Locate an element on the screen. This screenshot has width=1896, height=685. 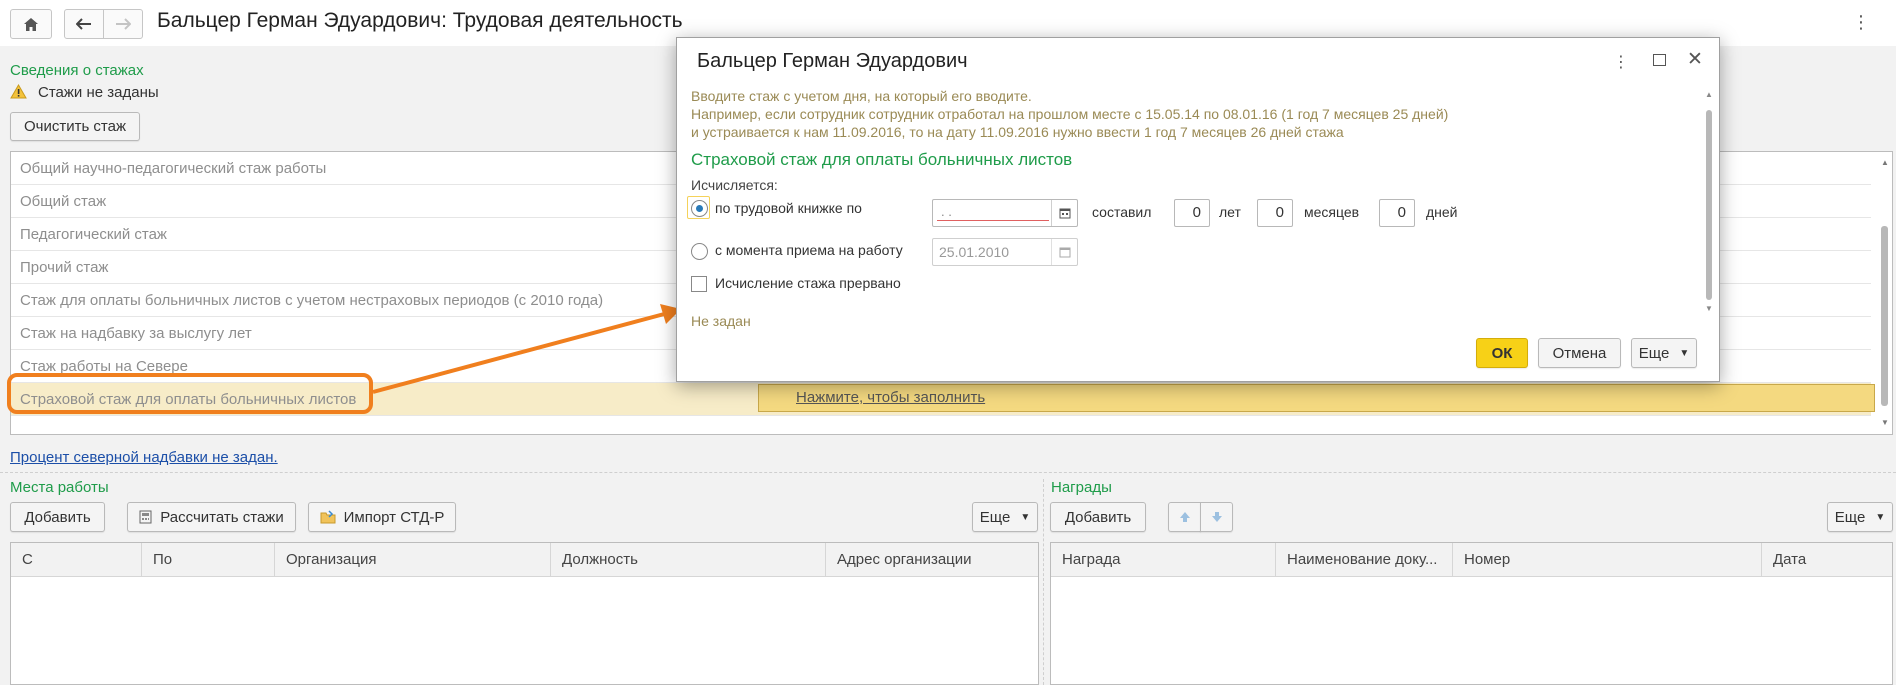
section-divider is located at coordinates (948, 472).